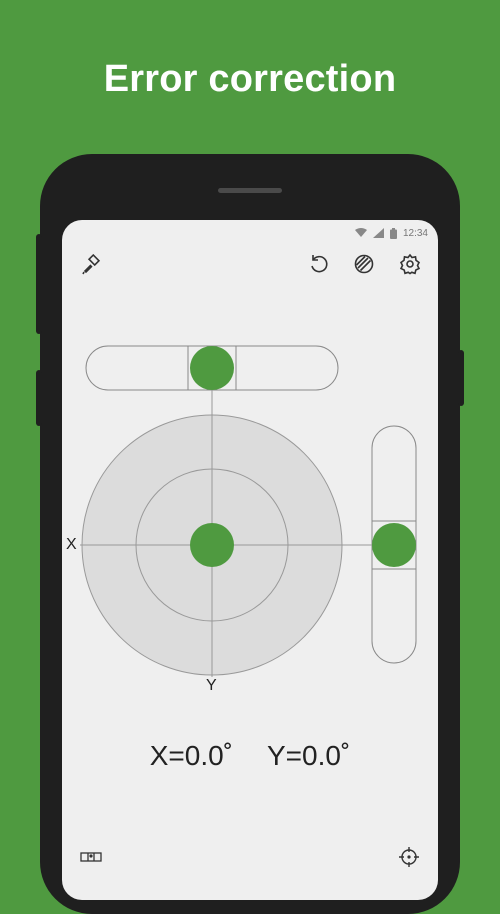 Image resolution: width=500 pixels, height=914 pixels. Describe the element at coordinates (309, 755) in the screenshot. I see `y-angle-value: Y=0.0˚` at that location.